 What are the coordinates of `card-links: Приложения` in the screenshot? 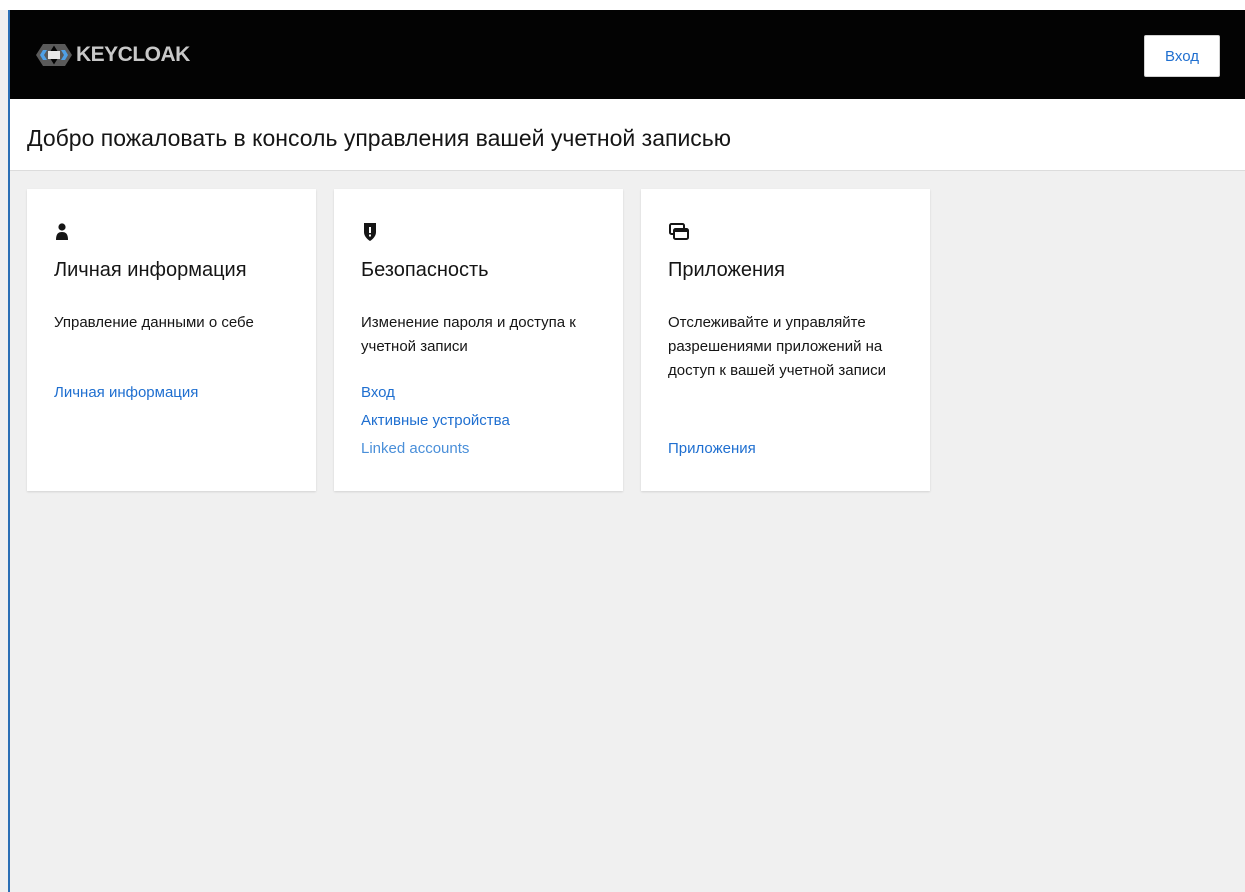 It's located at (712, 449).